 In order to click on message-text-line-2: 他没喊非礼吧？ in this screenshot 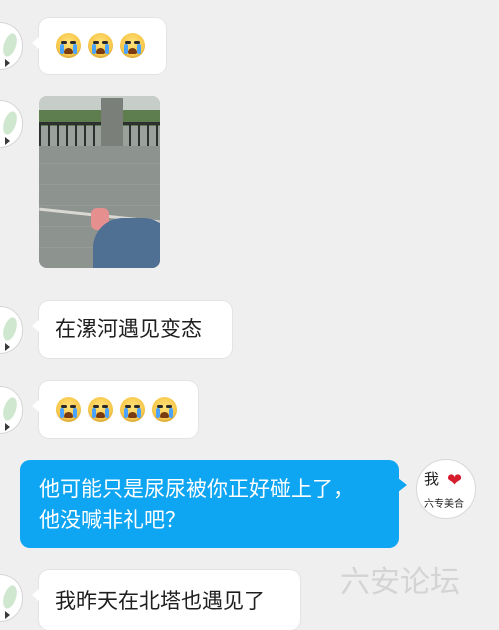, I will do `click(112, 520)`.